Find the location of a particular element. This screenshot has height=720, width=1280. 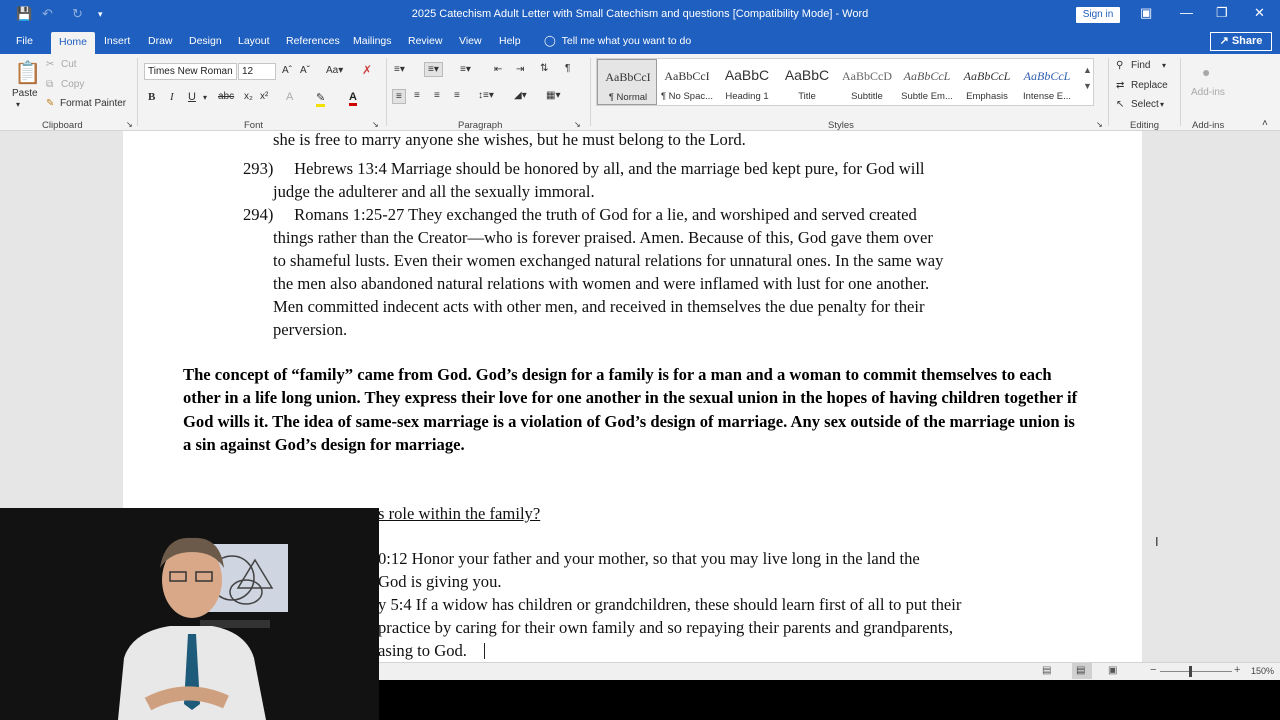

share-button: ↗ Share is located at coordinates (1241, 41).